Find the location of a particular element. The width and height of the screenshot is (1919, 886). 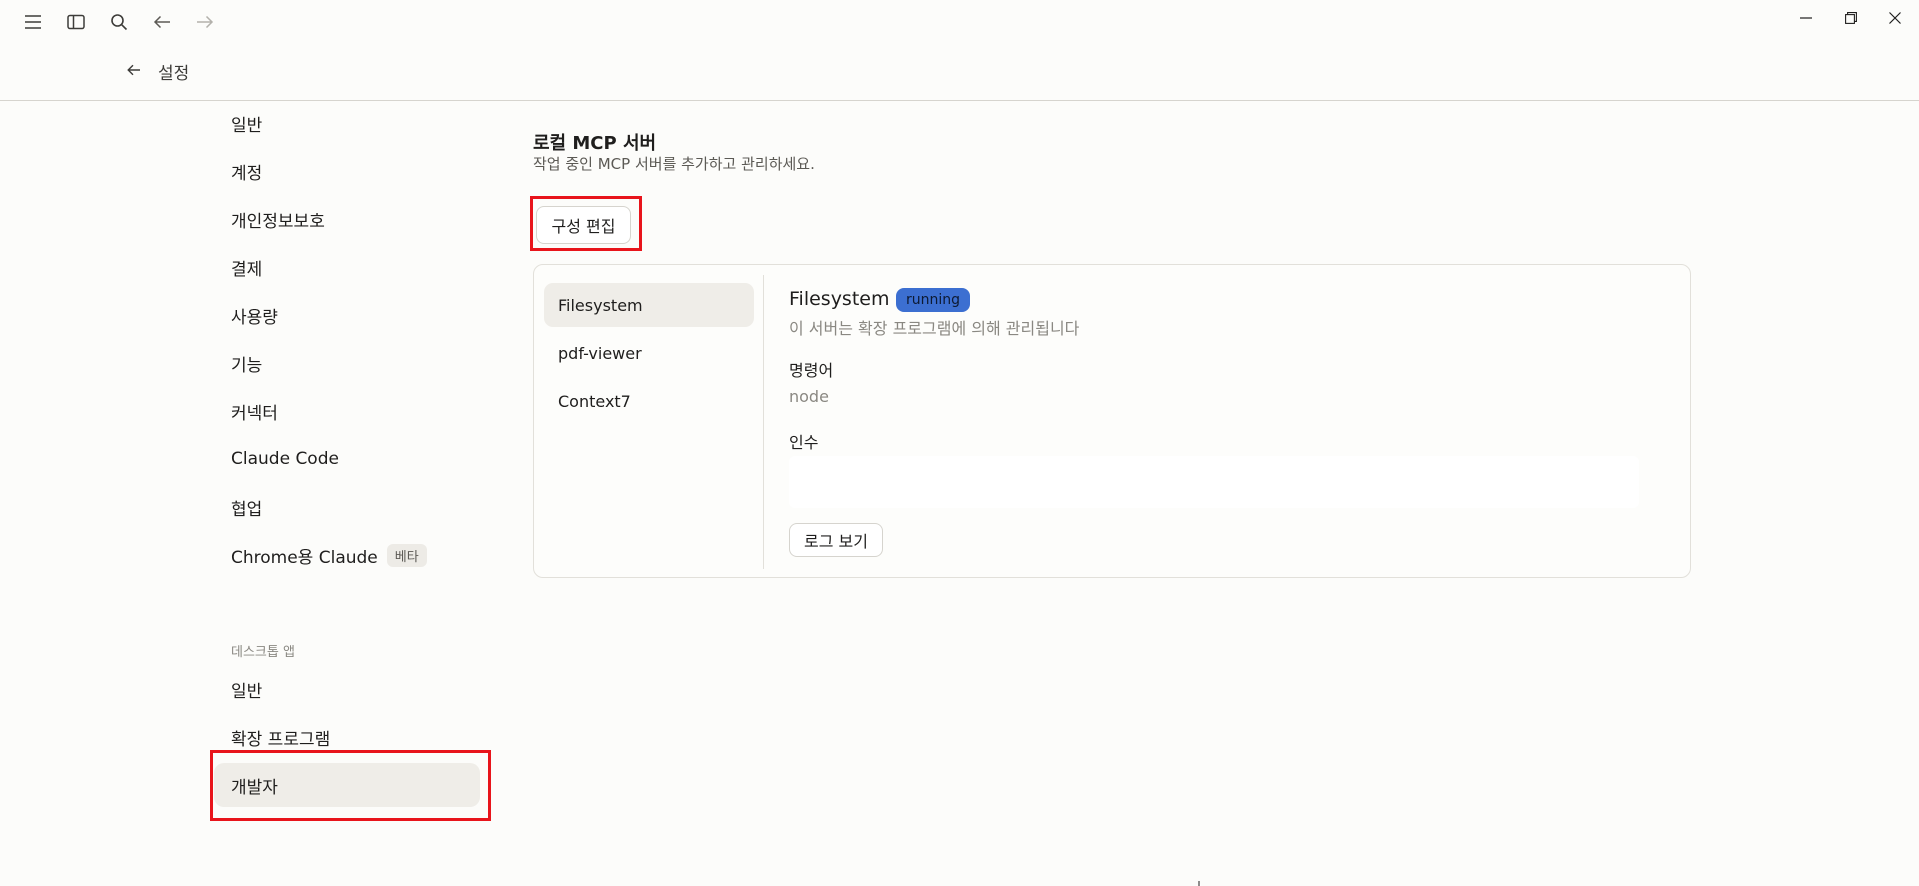

sidebar-item-privacy: 개인정보보호 is located at coordinates (347, 219).